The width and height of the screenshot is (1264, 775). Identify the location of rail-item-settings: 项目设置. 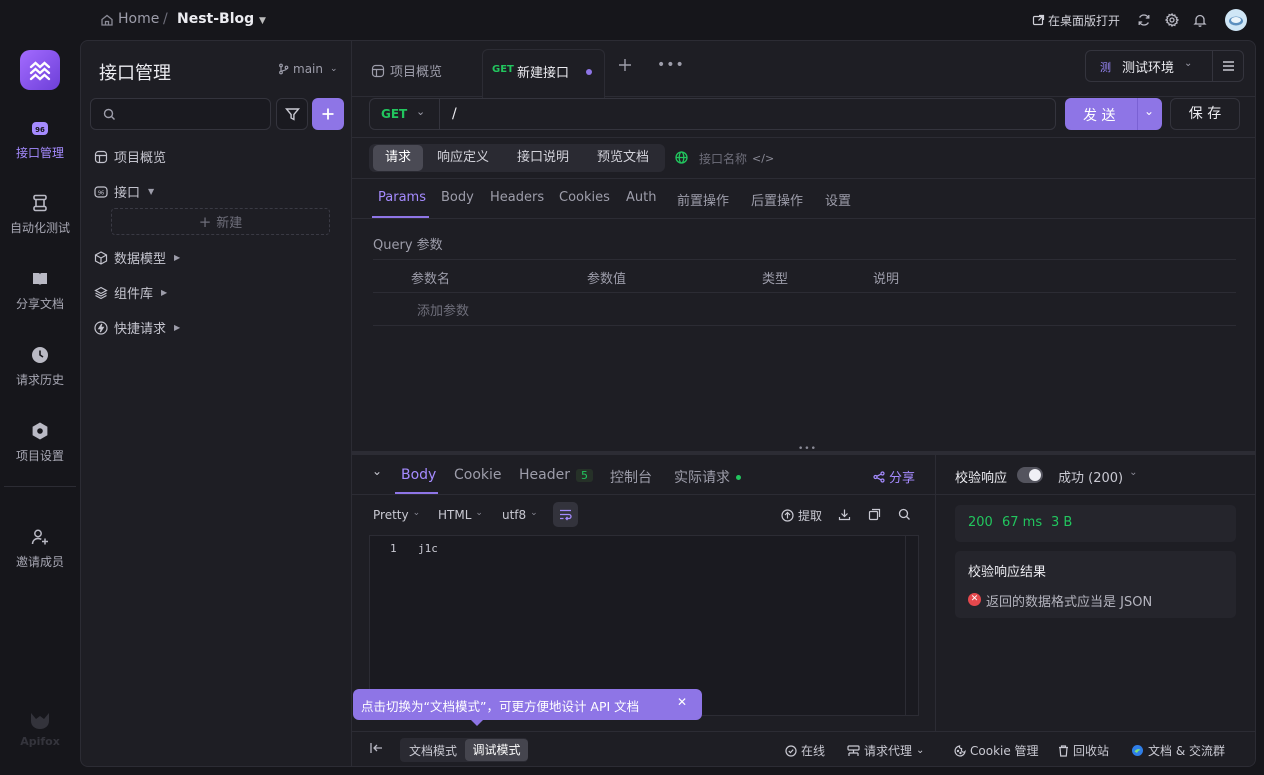
(40, 442).